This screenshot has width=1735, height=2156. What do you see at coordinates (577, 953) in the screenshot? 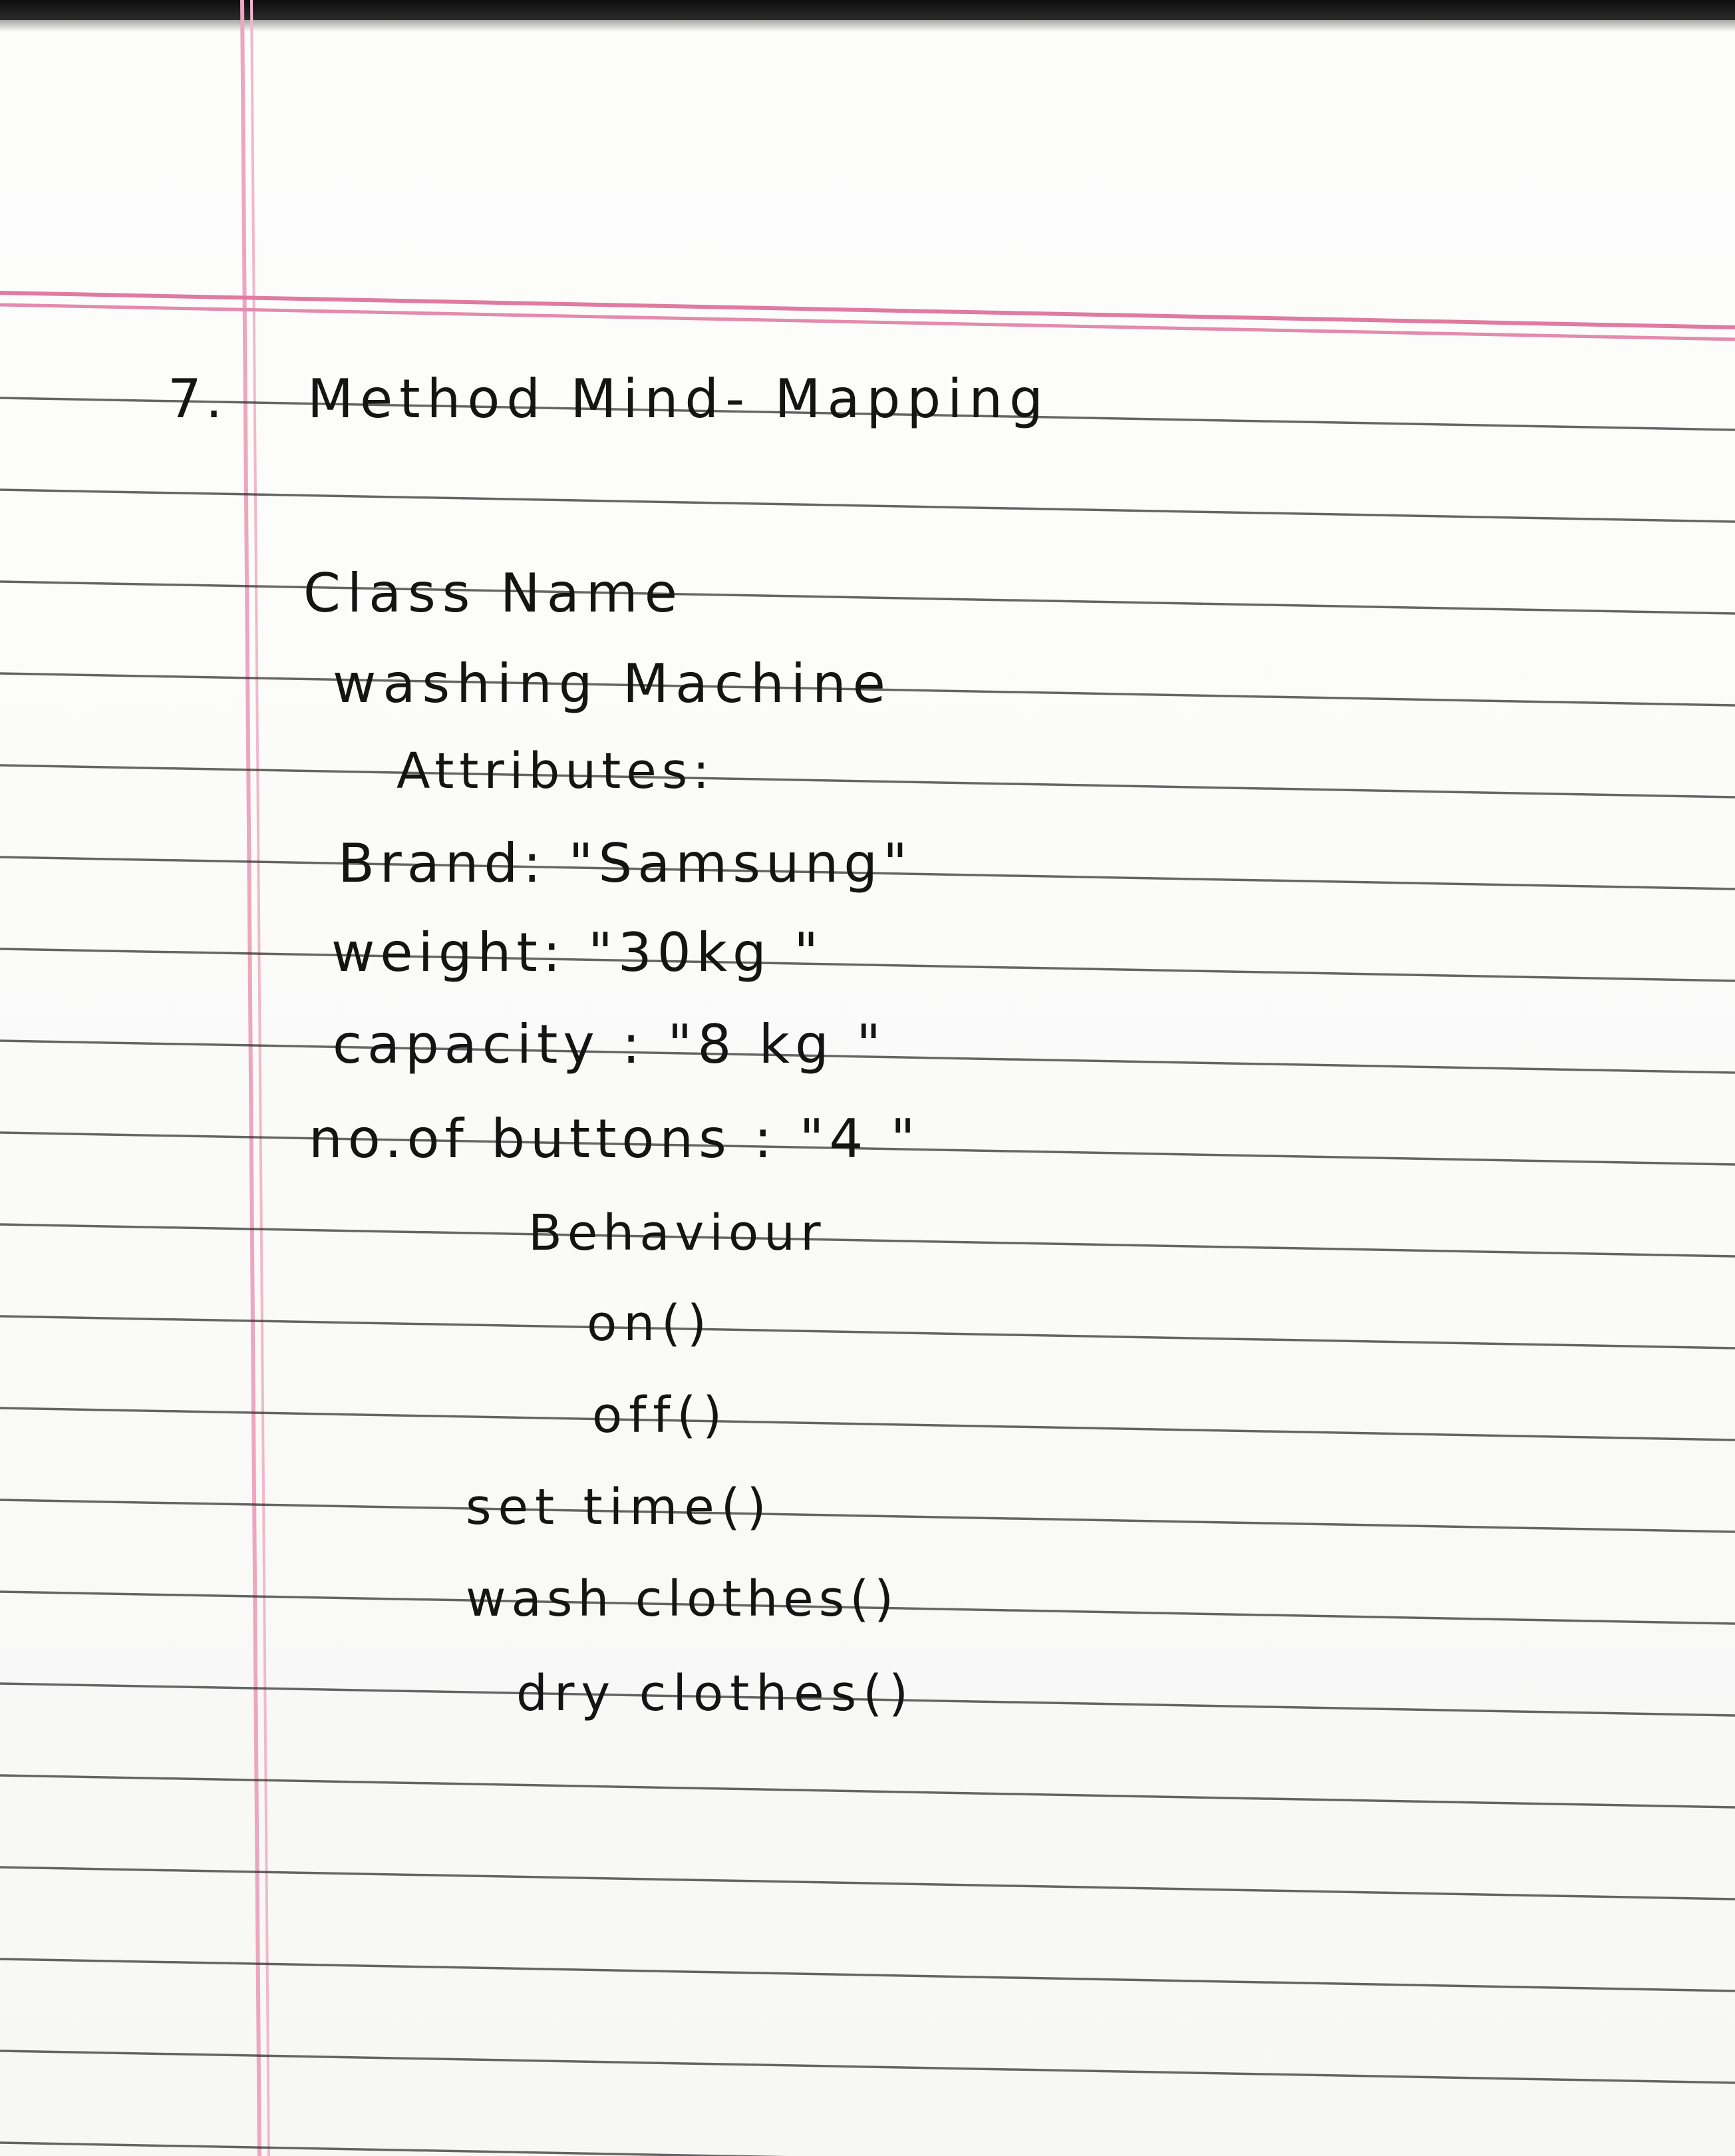
I see `attribute-weight: weight: "30kg "` at bounding box center [577, 953].